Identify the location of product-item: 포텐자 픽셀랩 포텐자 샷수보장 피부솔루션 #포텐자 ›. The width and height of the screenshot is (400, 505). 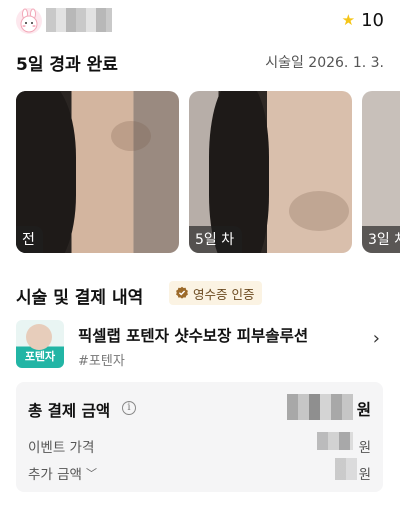
(200, 346).